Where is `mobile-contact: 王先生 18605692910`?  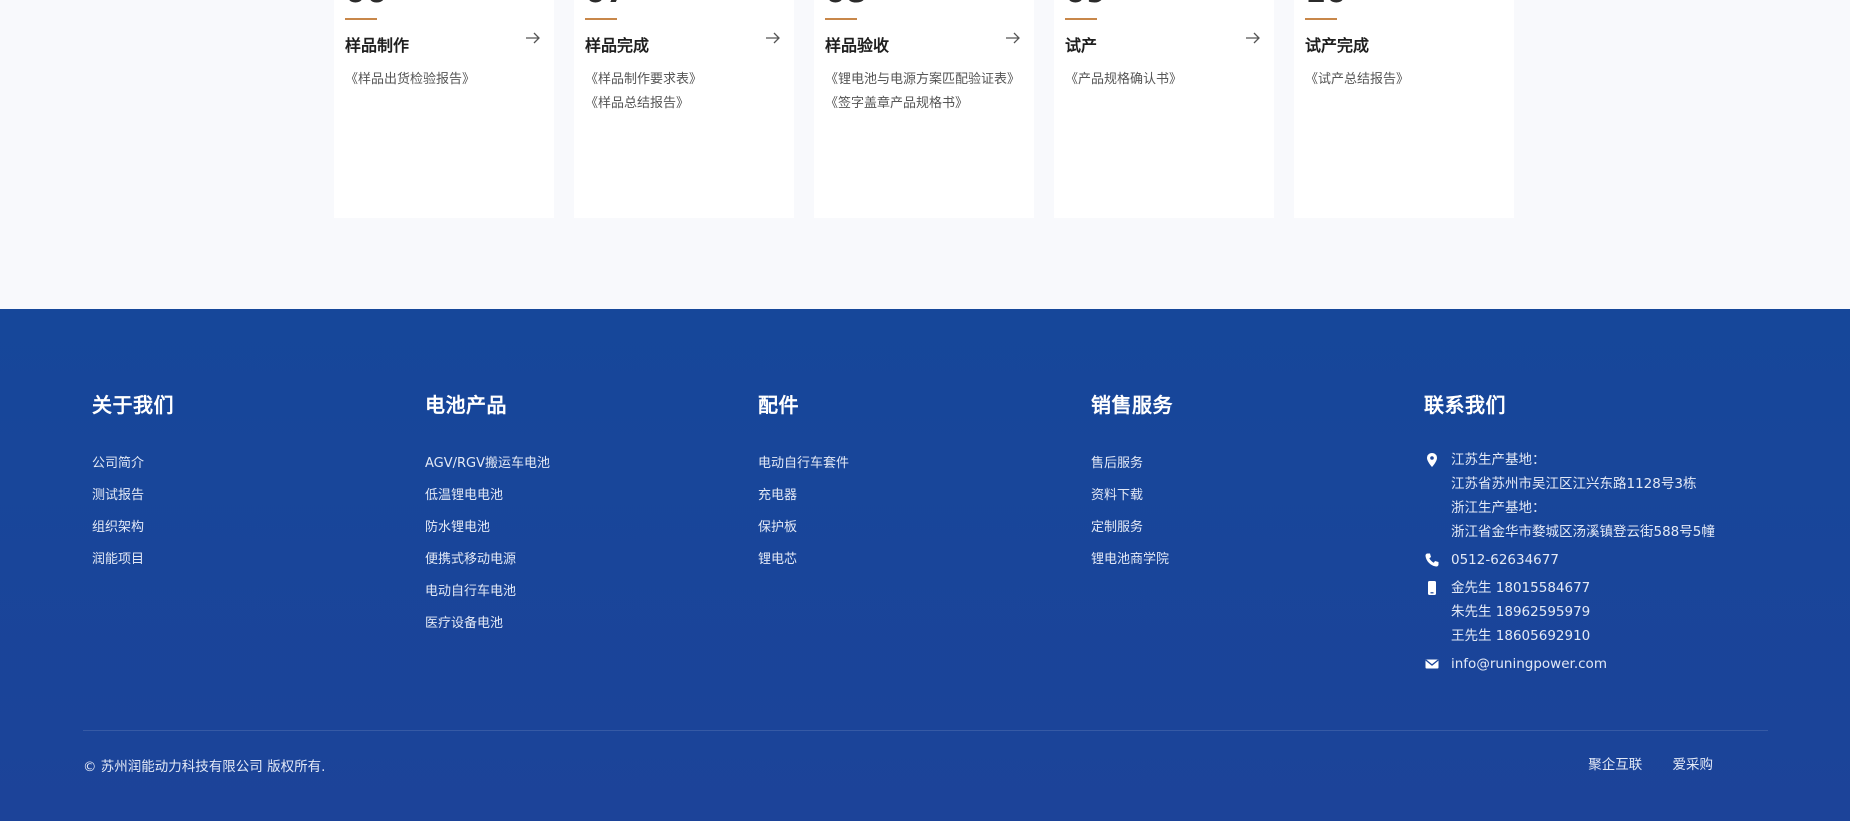
mobile-contact: 王先生 18605692910 is located at coordinates (1583, 636).